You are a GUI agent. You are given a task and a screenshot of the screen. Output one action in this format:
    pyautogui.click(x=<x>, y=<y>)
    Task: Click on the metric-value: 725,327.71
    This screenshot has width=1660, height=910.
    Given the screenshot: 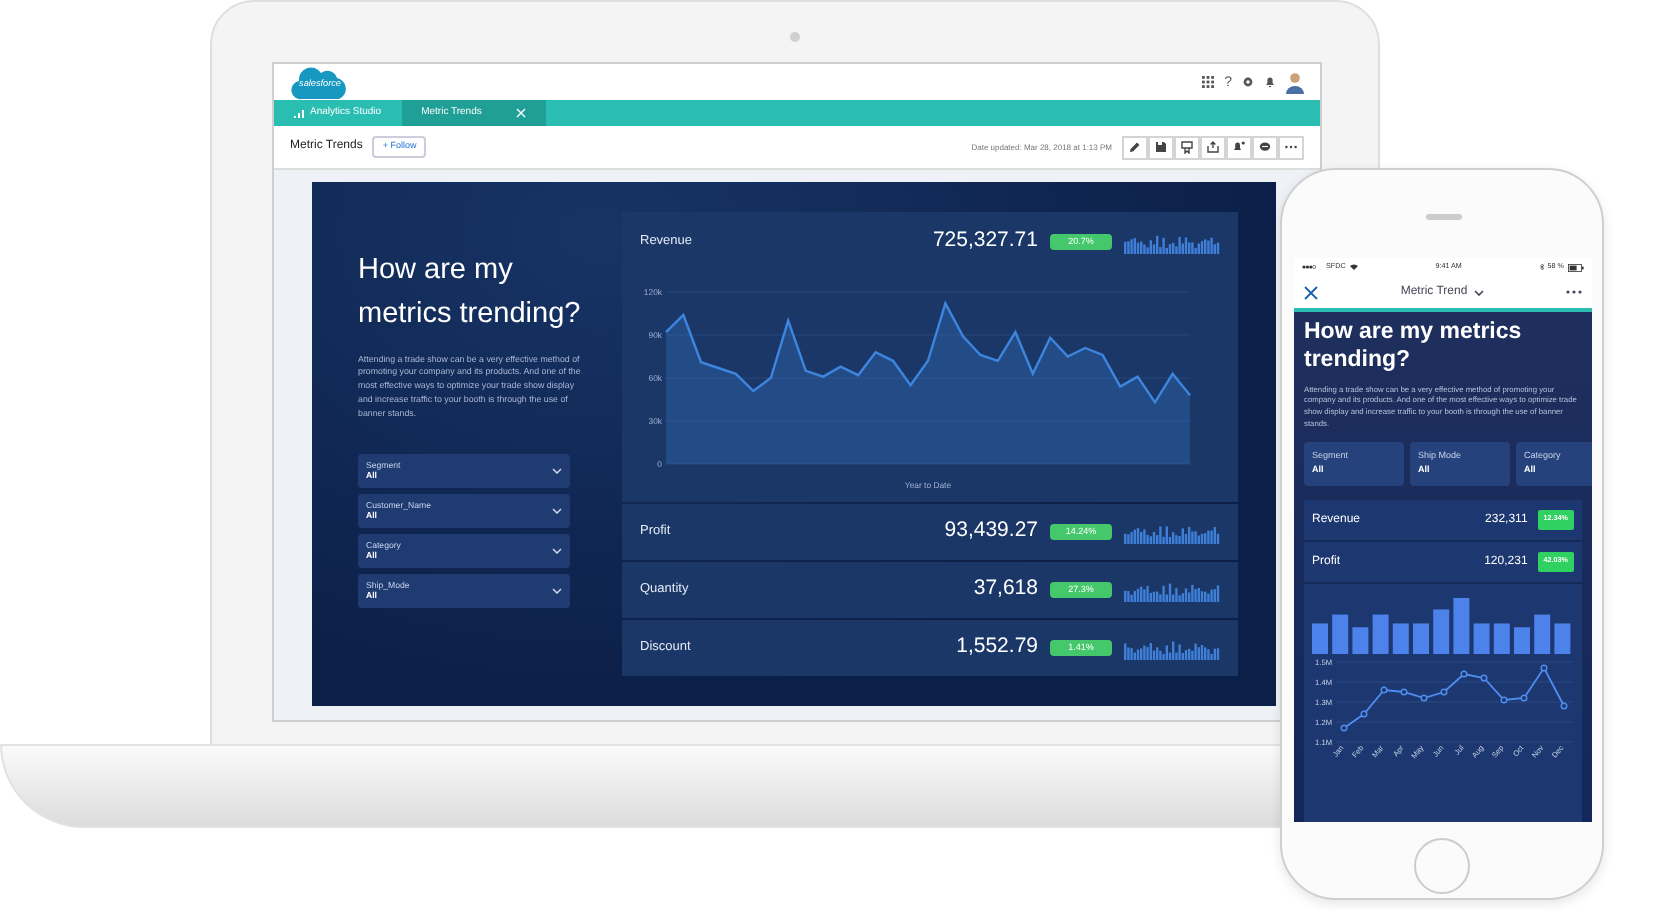 What is the action you would take?
    pyautogui.click(x=985, y=241)
    